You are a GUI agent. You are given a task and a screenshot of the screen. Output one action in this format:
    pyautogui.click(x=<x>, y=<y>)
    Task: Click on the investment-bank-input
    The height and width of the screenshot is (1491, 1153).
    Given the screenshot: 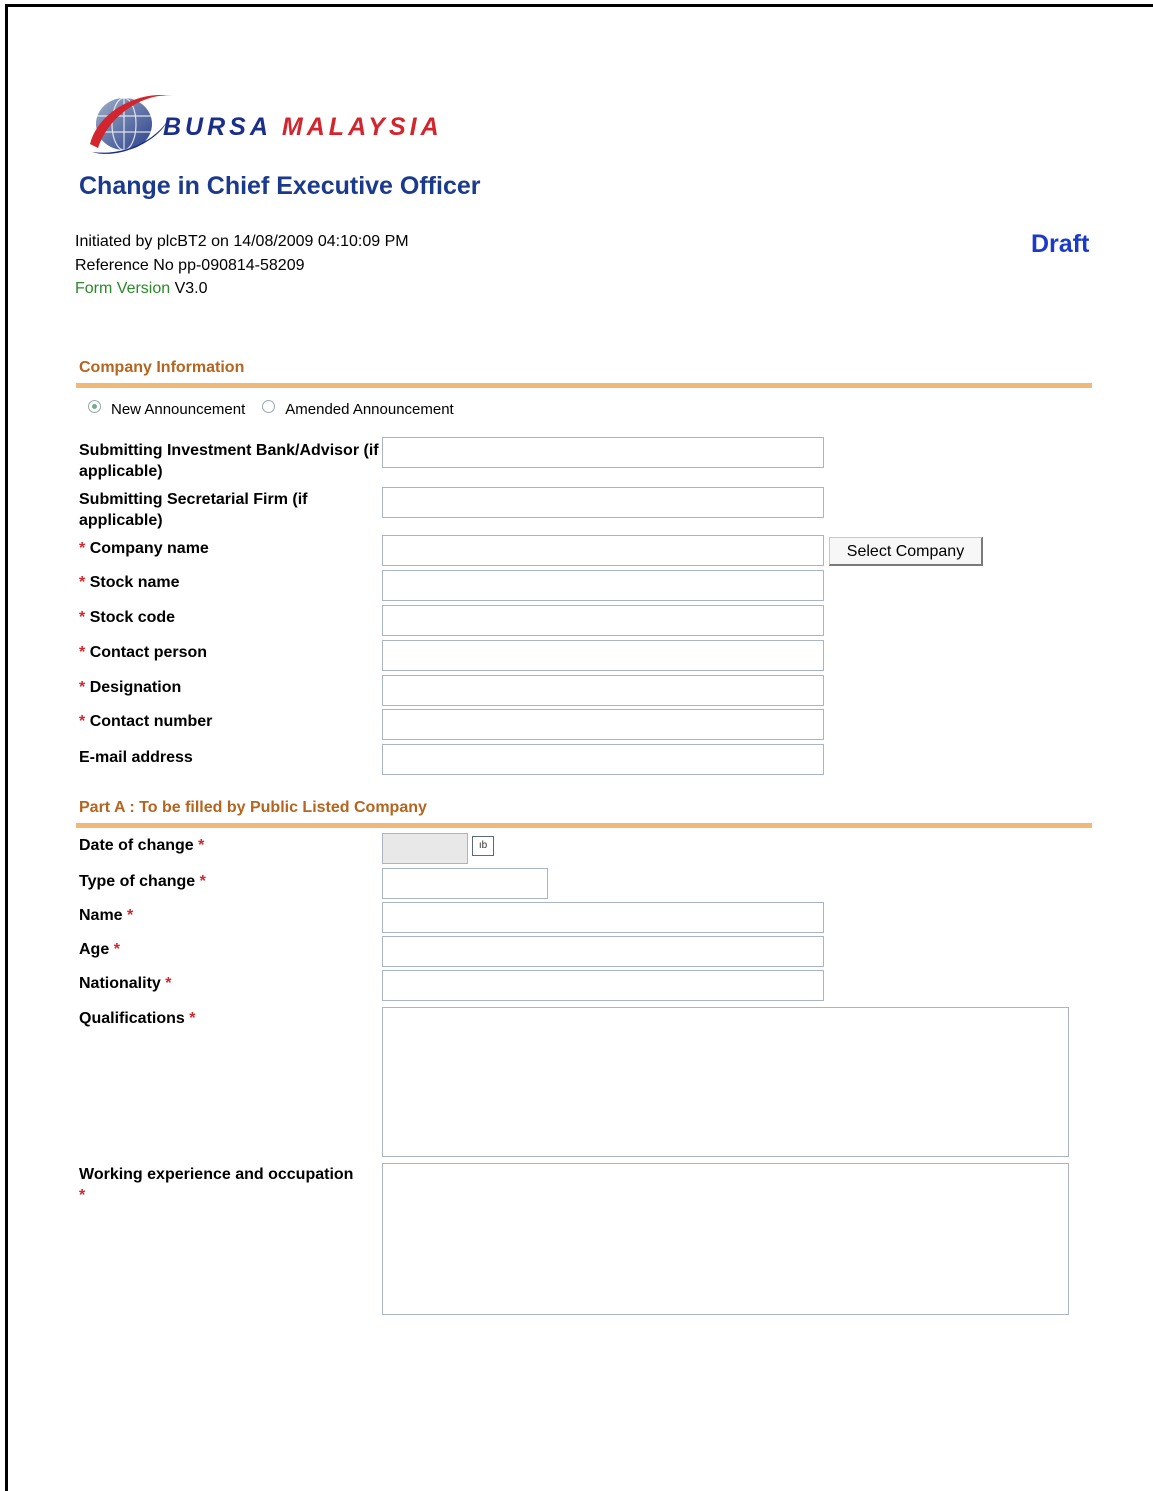 What is the action you would take?
    pyautogui.click(x=603, y=452)
    